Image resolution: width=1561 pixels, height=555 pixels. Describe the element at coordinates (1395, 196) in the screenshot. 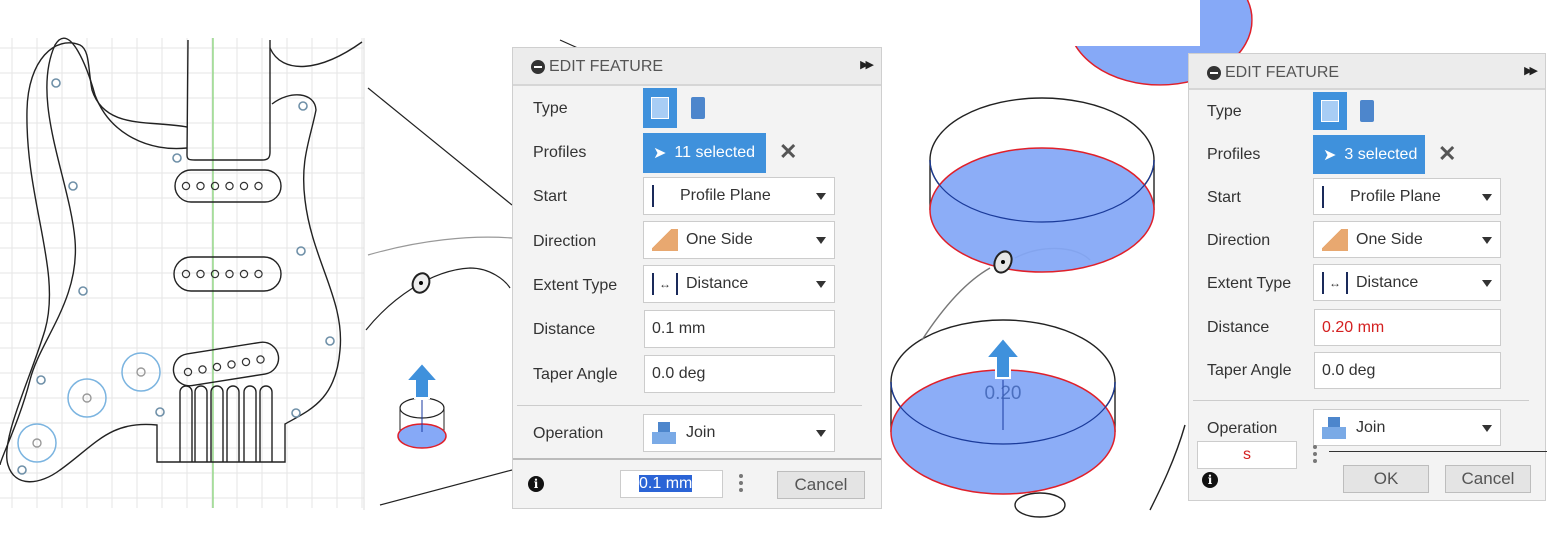

I see `start-value: Profile Plane` at that location.